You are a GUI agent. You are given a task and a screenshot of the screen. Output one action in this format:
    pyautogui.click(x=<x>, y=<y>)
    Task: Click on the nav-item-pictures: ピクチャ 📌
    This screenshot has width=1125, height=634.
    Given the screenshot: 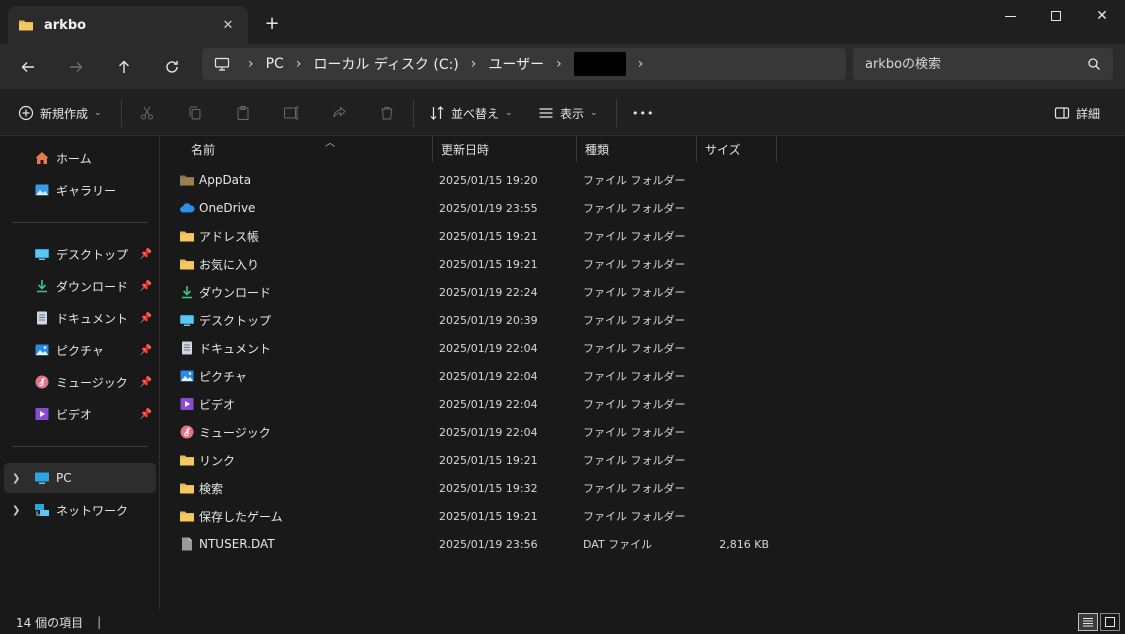 What is the action you would take?
    pyautogui.click(x=80, y=350)
    